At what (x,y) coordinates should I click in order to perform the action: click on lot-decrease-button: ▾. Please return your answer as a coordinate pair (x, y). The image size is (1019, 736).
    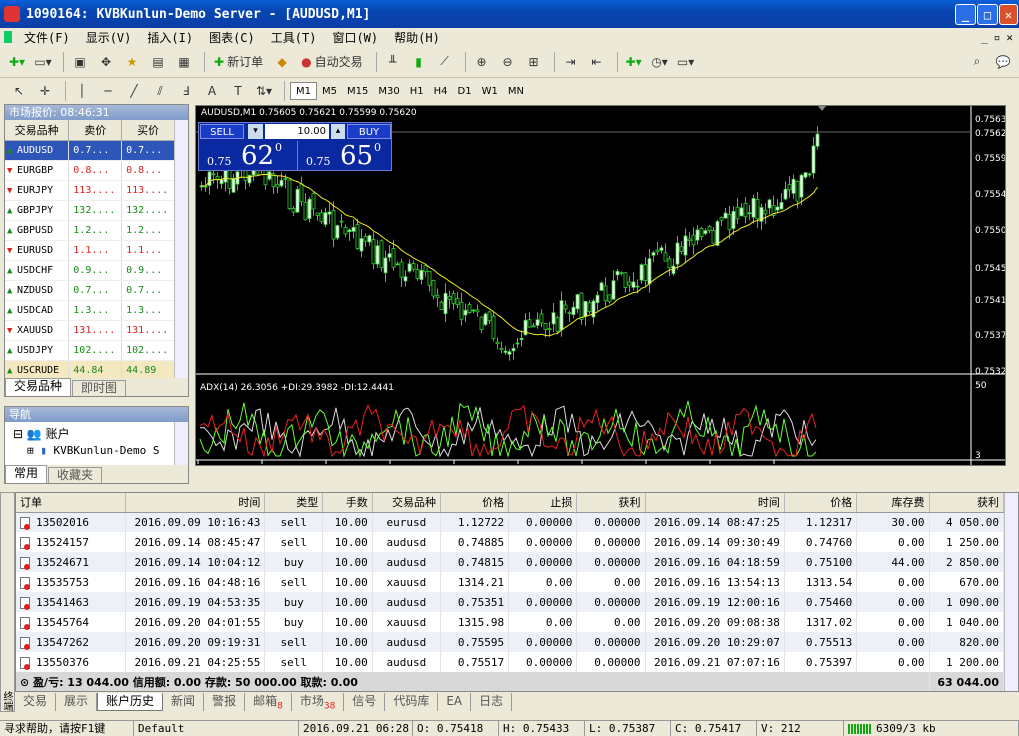
    Looking at the image, I should click on (255, 131).